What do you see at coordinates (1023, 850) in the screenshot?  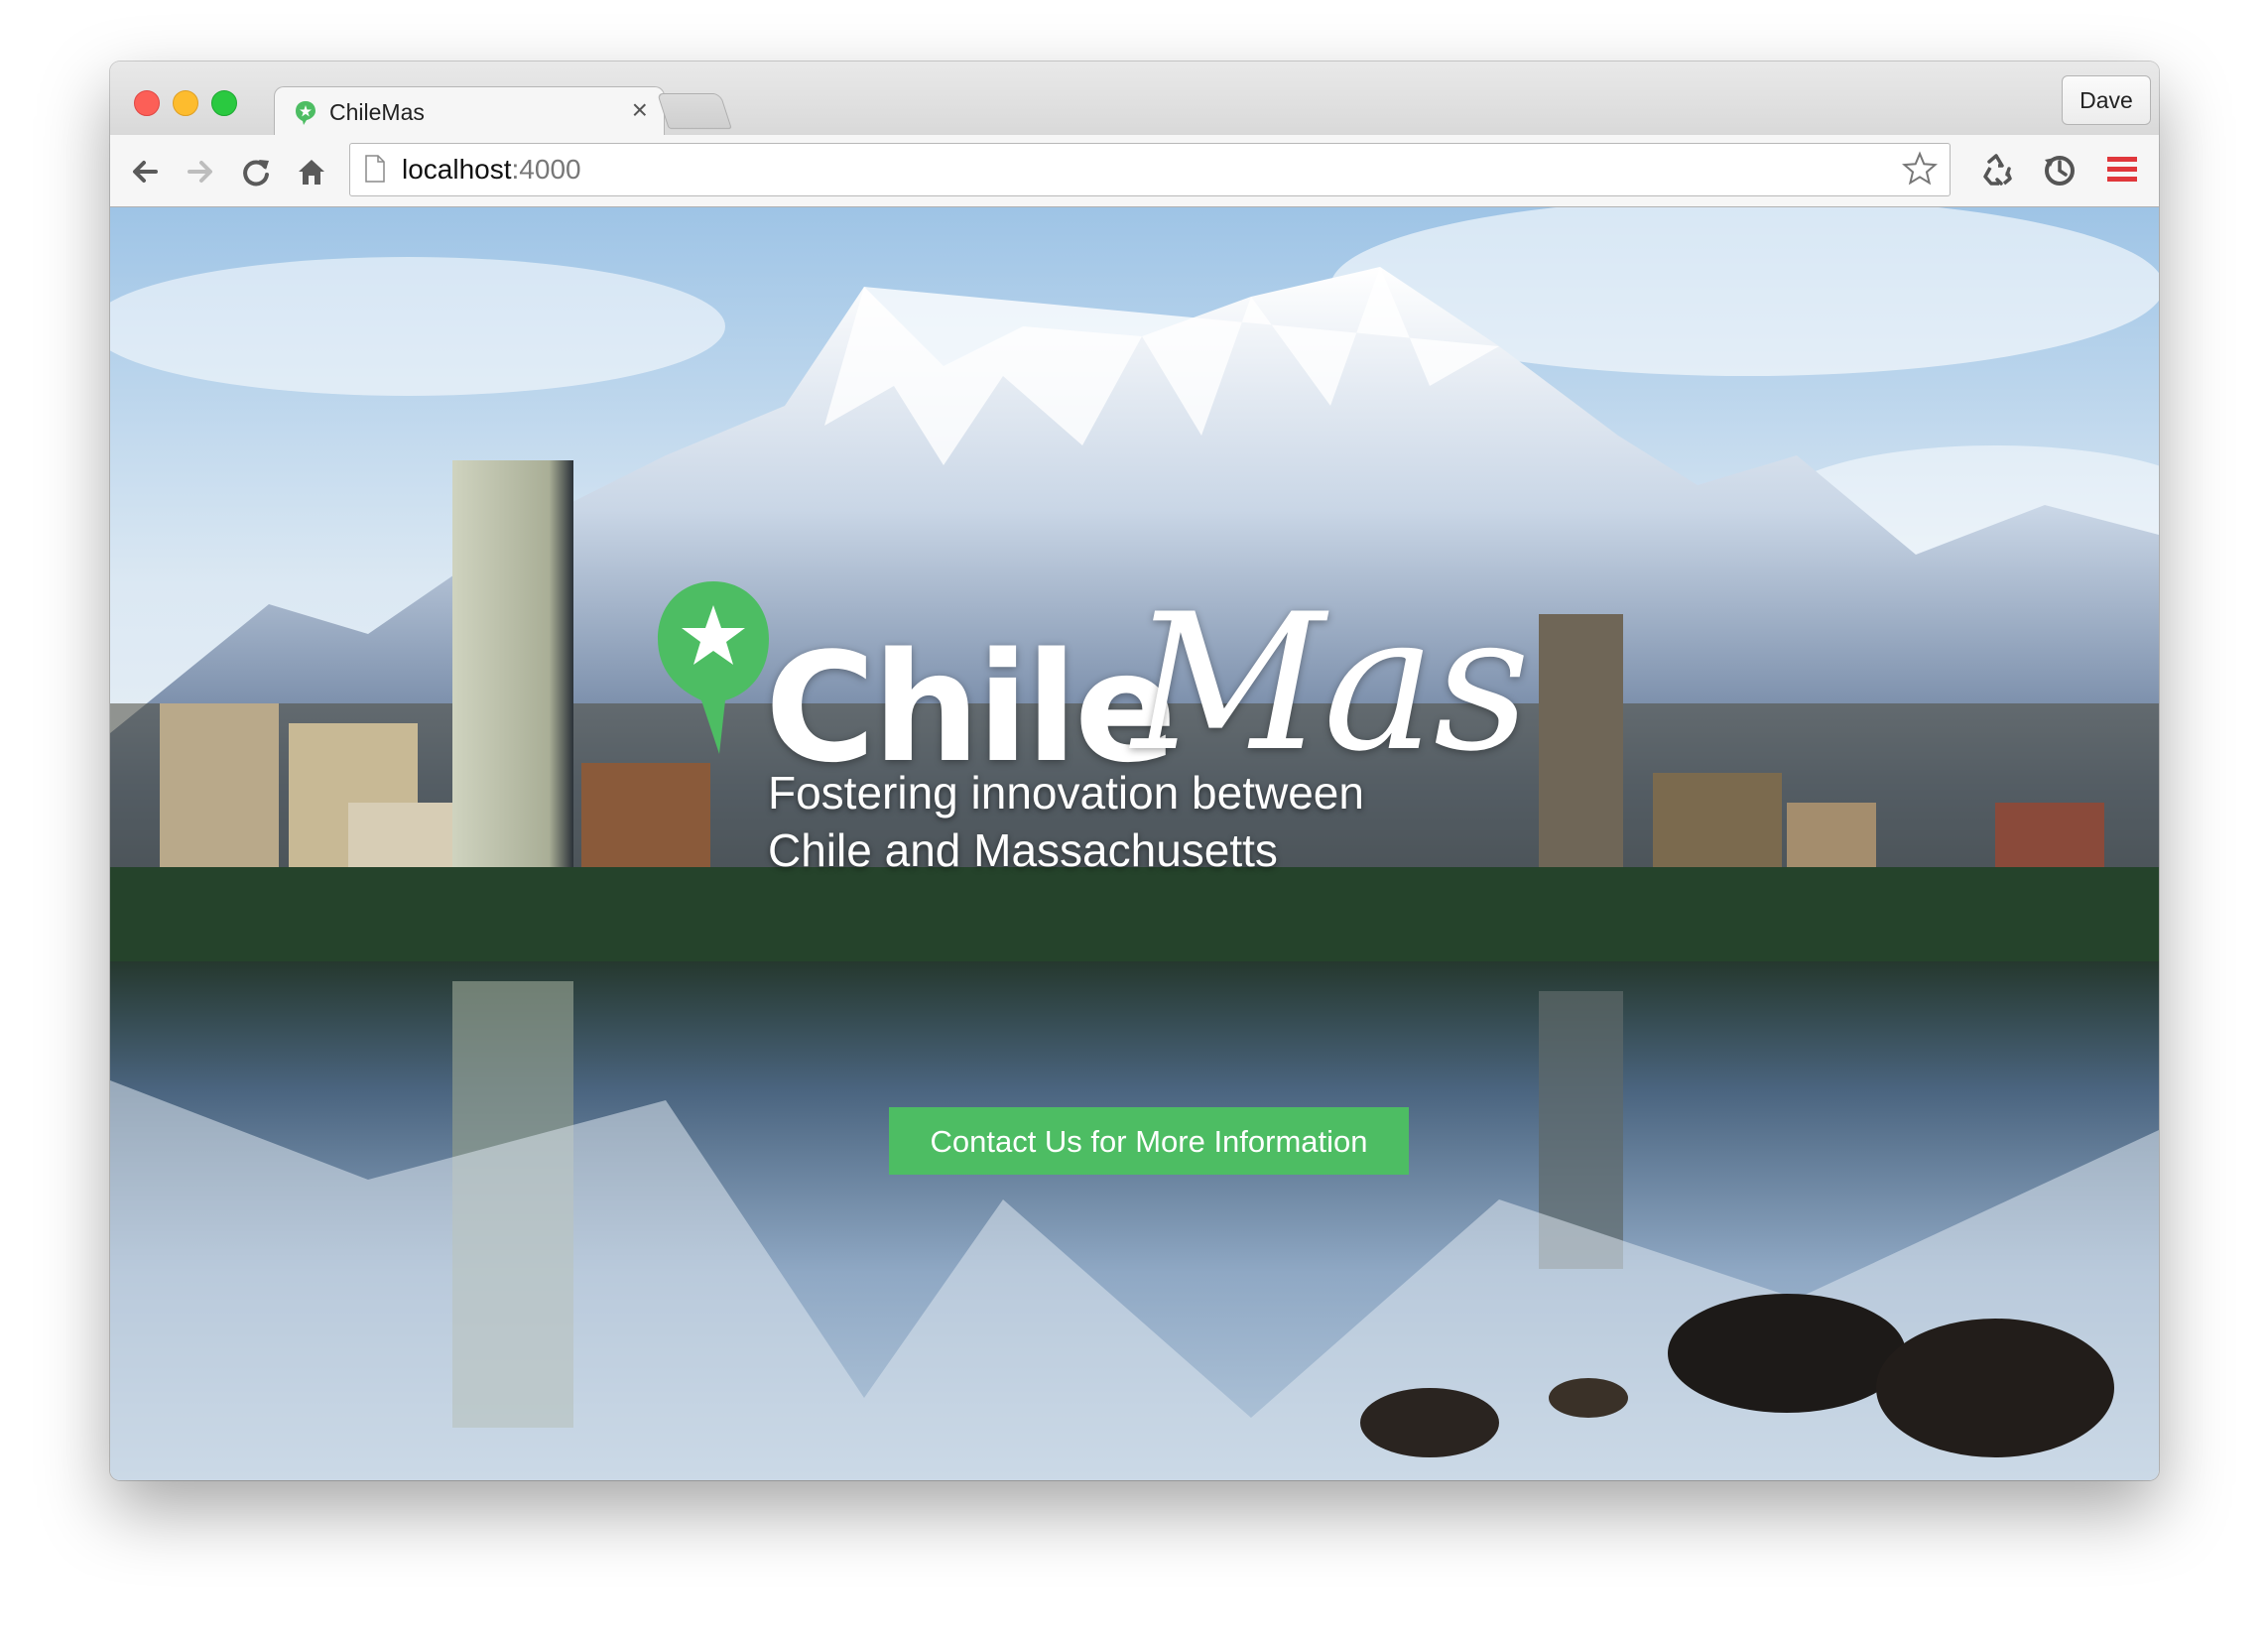 I see `tagline-line-2: Chile and Massachusetts` at bounding box center [1023, 850].